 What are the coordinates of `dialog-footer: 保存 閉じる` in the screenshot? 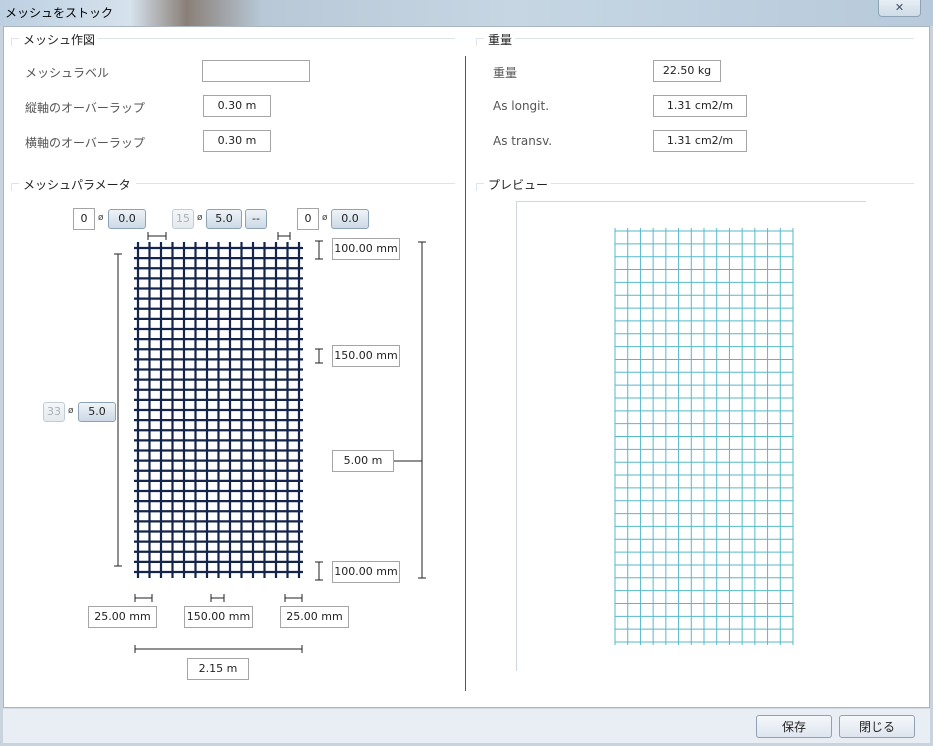 It's located at (466, 725).